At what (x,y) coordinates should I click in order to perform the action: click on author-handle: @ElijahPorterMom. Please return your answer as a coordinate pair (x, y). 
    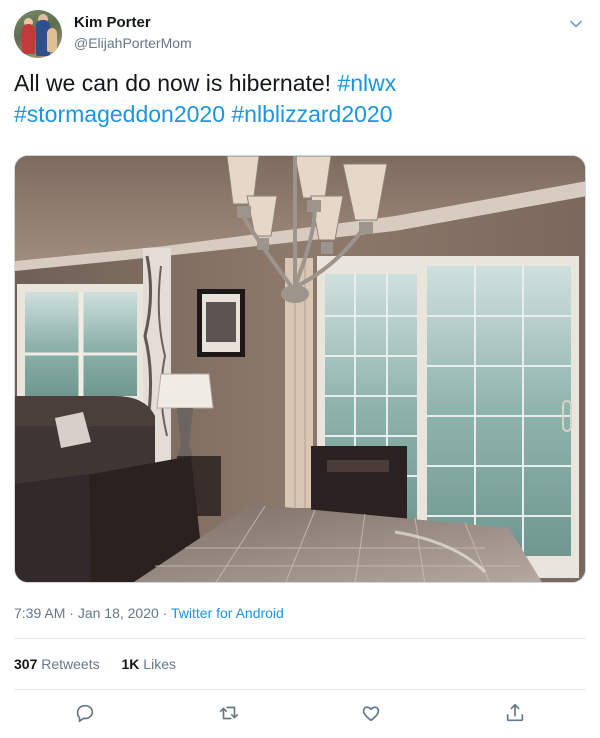
    Looking at the image, I should click on (133, 43).